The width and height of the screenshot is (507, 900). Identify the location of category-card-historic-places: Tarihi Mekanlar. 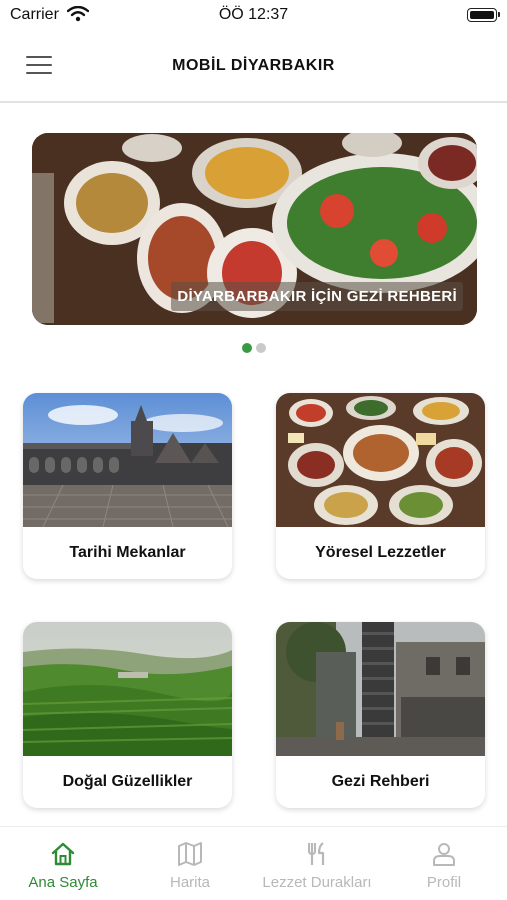
(127, 486).